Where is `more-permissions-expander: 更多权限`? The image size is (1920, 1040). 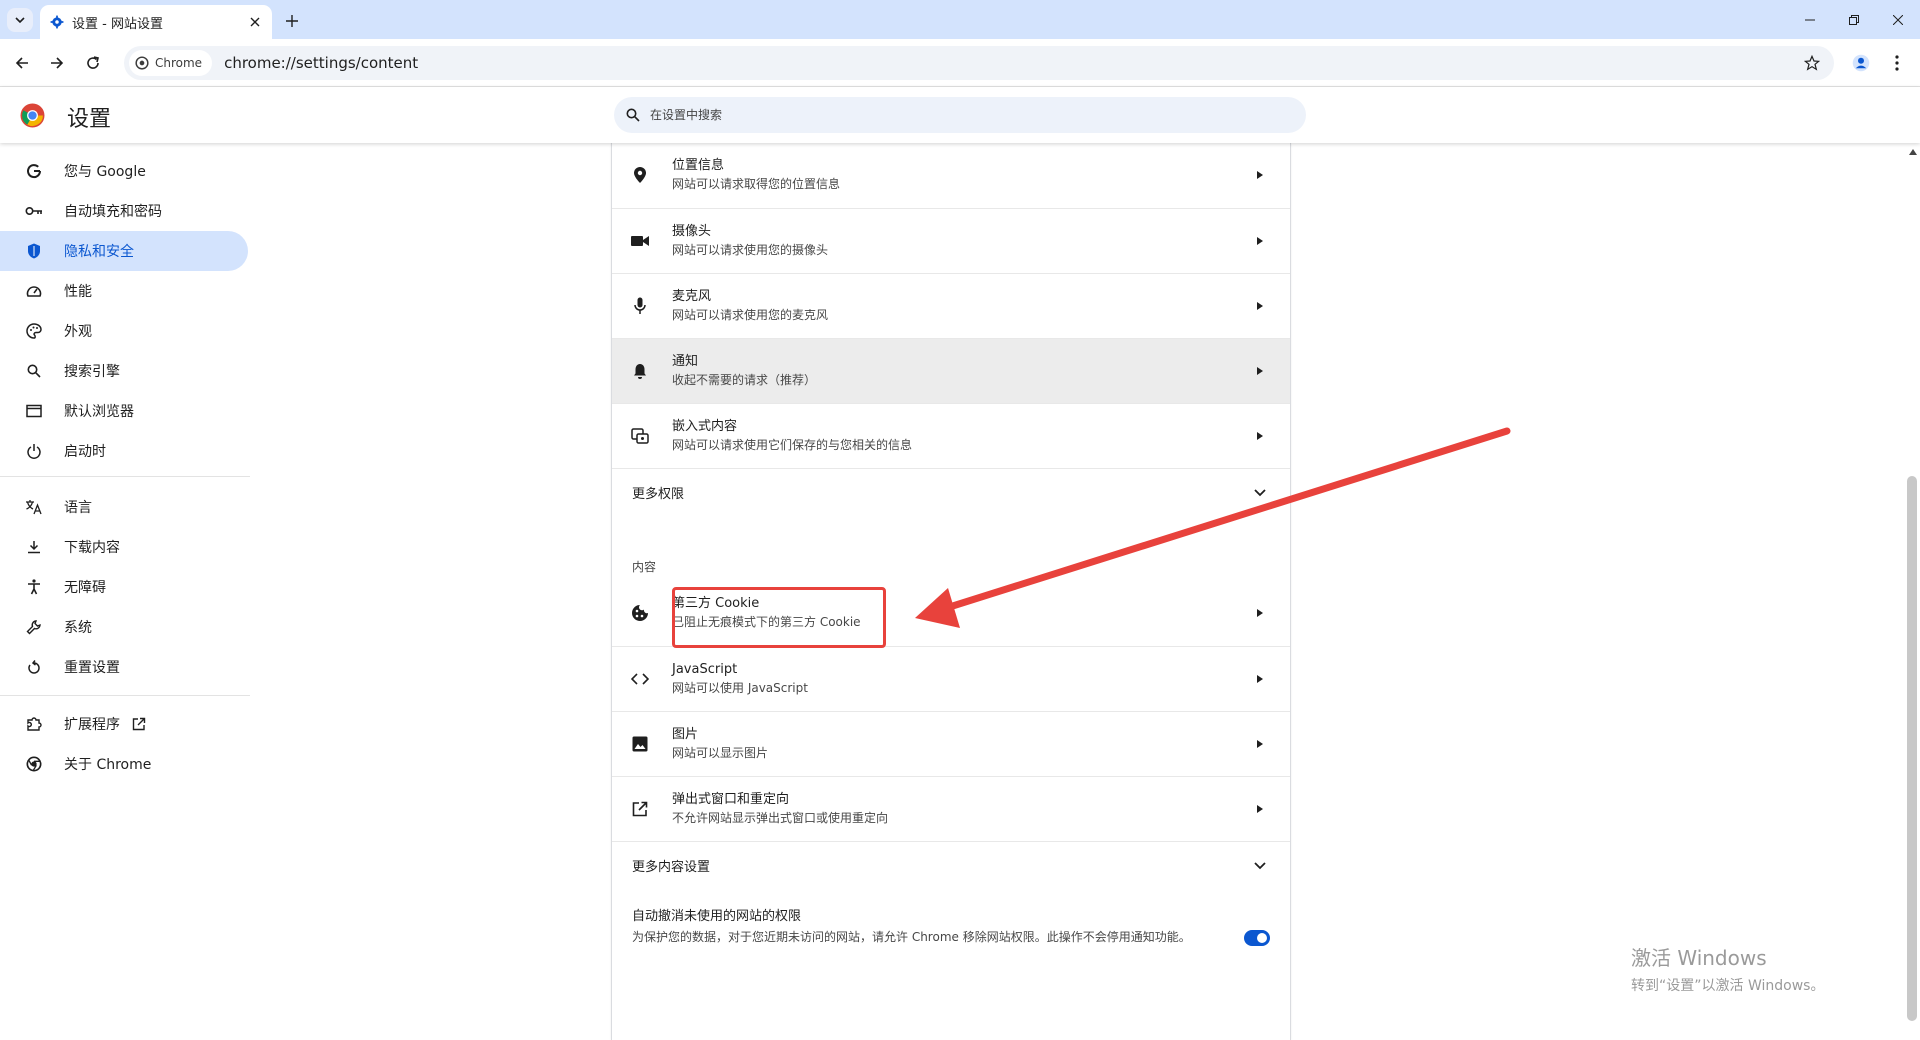
more-permissions-expander: 更多权限 is located at coordinates (951, 492).